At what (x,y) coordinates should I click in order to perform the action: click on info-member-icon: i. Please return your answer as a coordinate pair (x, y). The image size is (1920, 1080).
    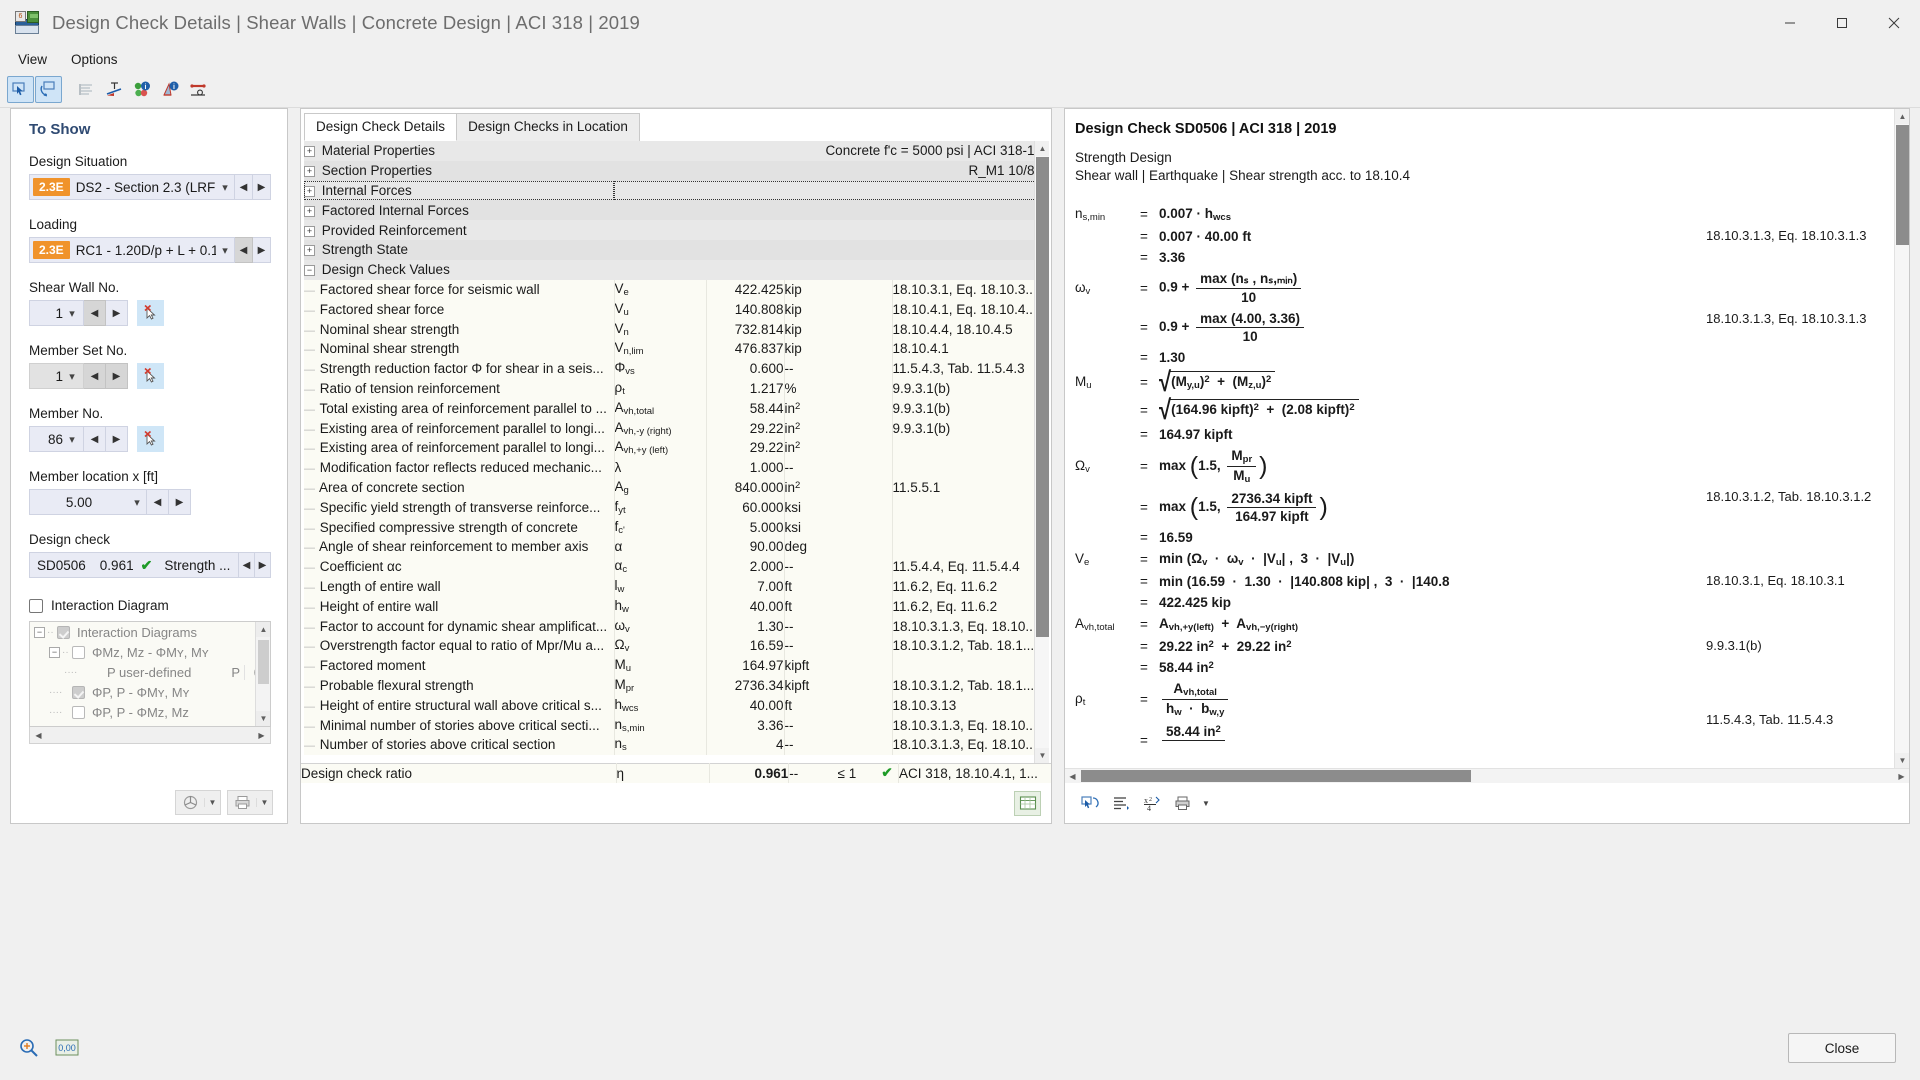
    Looking at the image, I should click on (170, 89).